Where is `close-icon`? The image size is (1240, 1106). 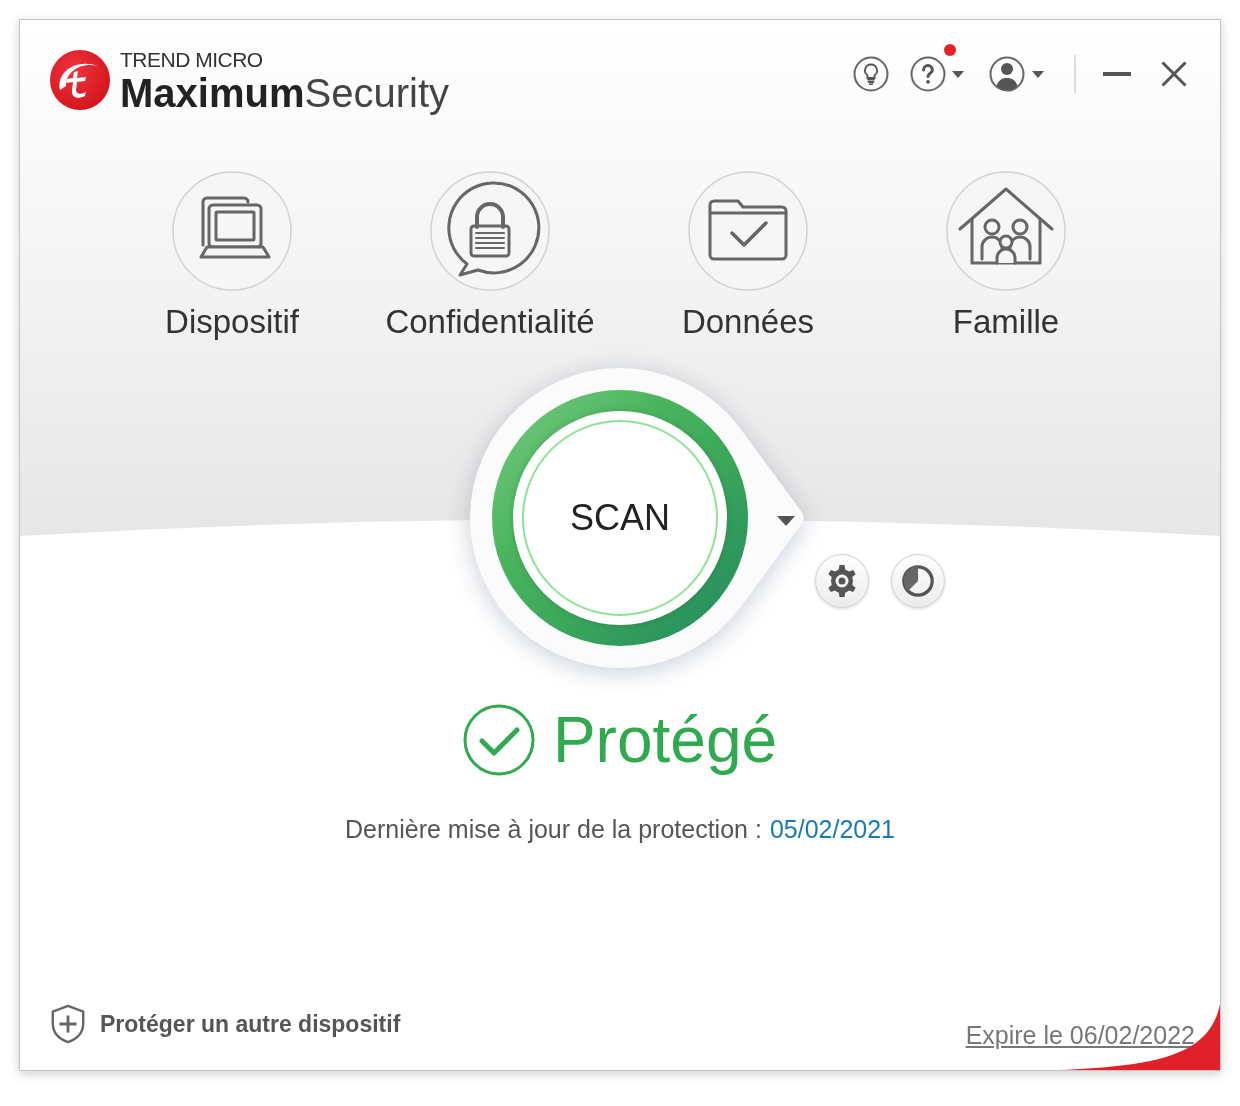
close-icon is located at coordinates (1174, 74).